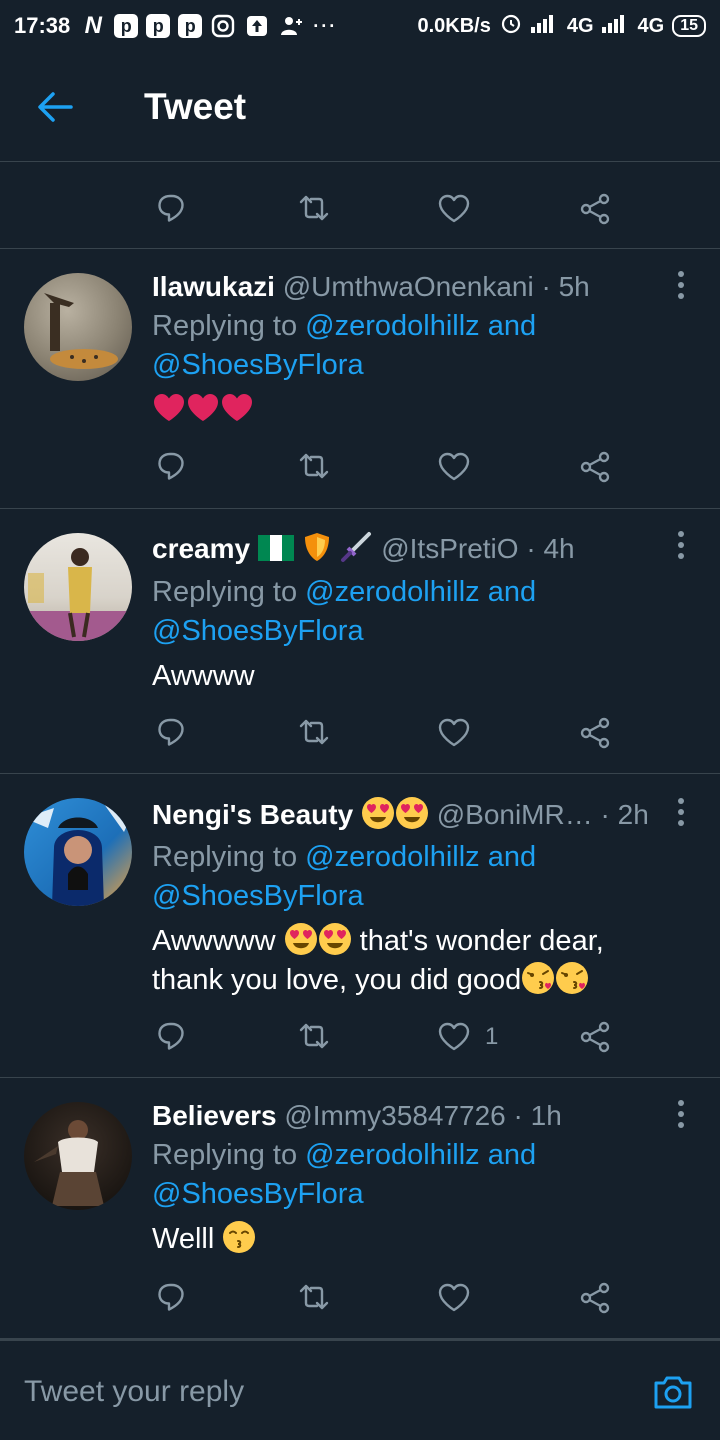 The height and width of the screenshot is (1440, 720). I want to click on status-bar: 17:38 N p p p ··· 0.0KB/s 4G 4G 15, so click(360, 26).